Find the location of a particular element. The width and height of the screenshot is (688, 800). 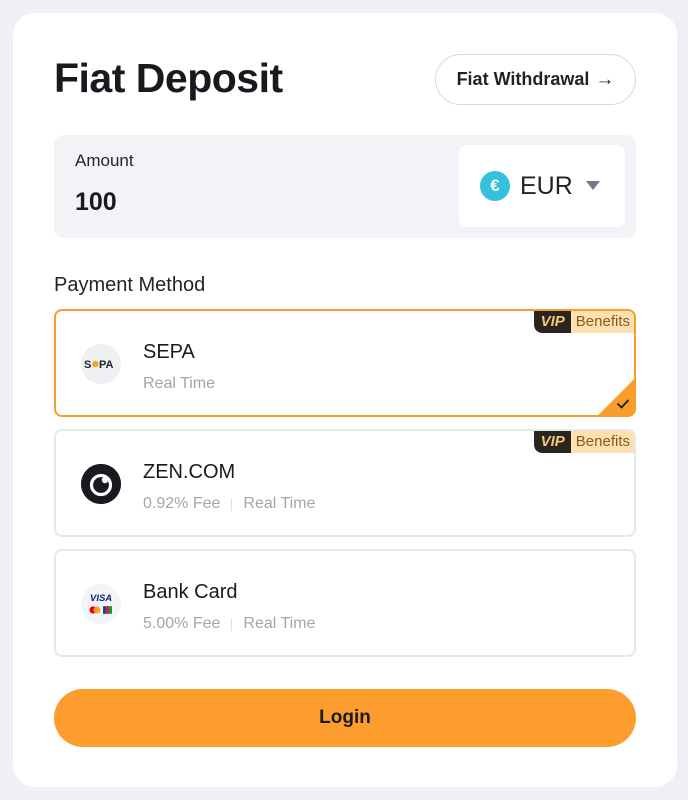

amount-input is located at coordinates (250, 202).